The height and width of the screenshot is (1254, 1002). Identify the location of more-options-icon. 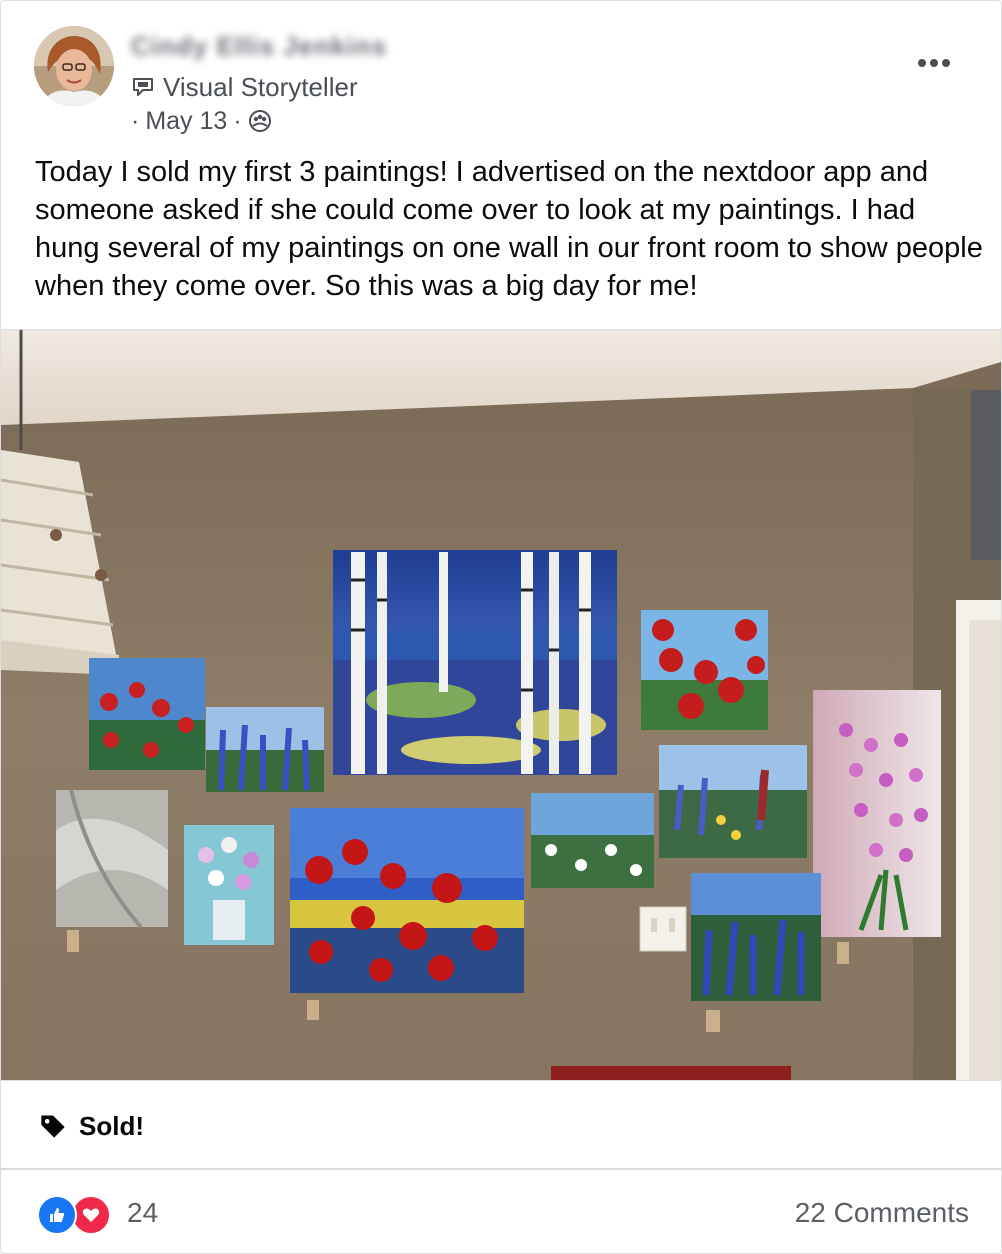
(934, 63).